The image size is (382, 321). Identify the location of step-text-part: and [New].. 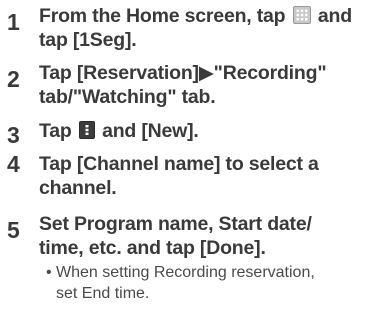
(150, 131).